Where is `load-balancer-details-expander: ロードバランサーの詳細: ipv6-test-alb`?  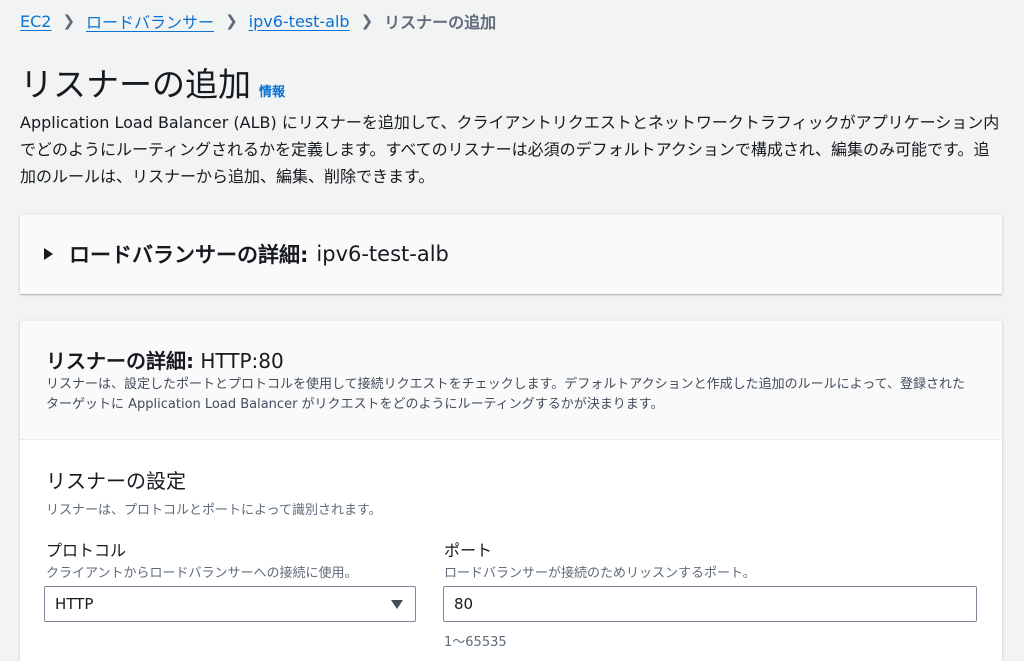
load-balancer-details-expander: ロードバランサーの詳細: ipv6-test-alb is located at coordinates (246, 254).